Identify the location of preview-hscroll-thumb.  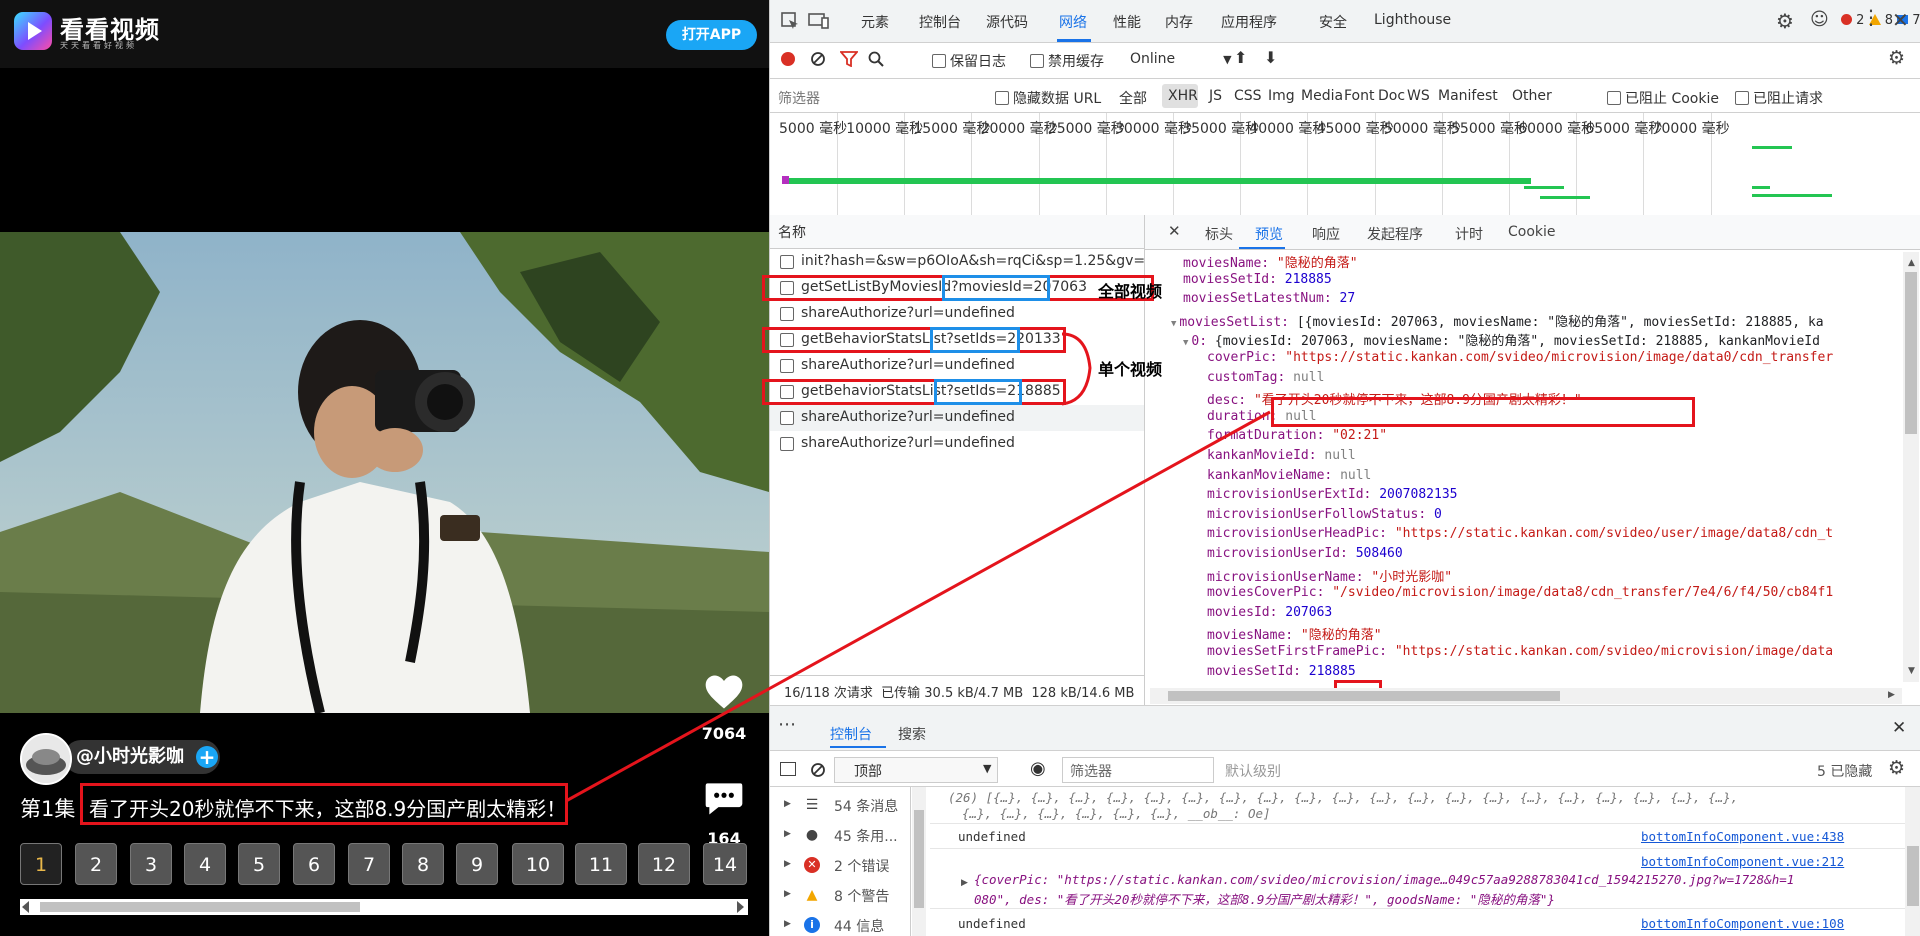
(1364, 696).